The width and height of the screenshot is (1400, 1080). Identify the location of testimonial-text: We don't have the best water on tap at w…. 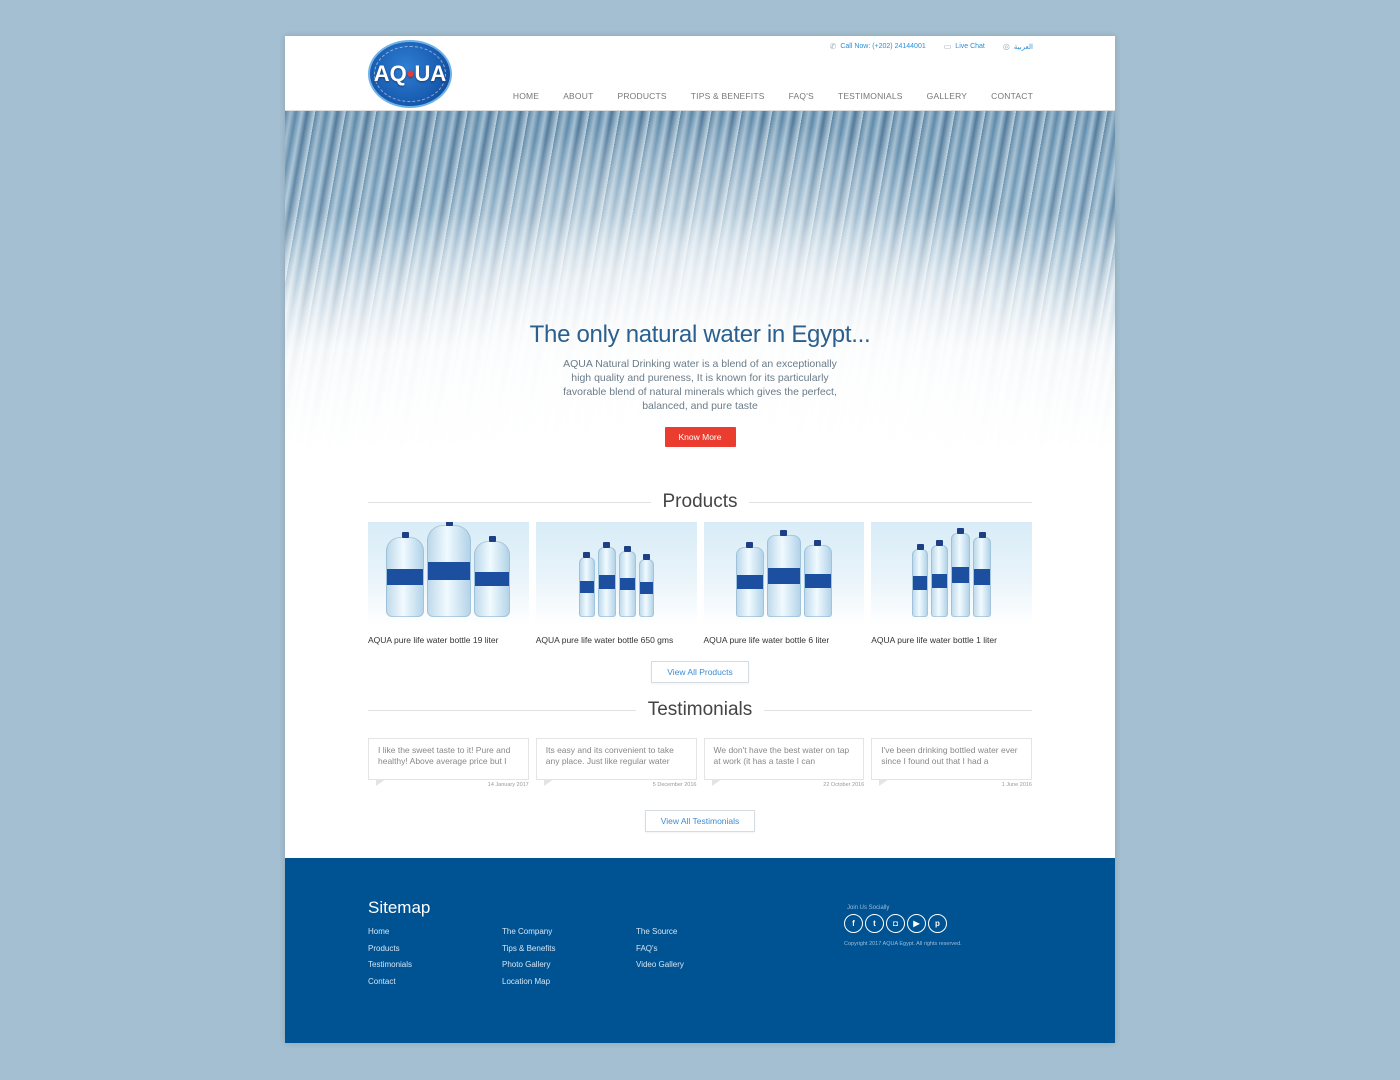
(784, 759).